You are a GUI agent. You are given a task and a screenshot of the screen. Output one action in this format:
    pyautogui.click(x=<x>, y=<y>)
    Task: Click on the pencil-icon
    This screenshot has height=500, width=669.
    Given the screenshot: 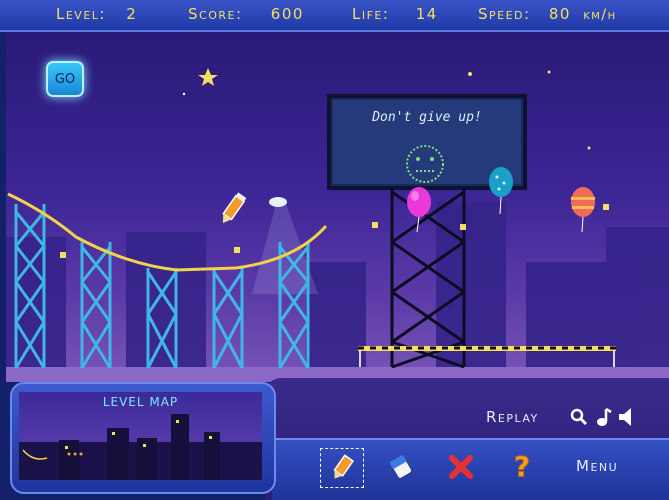 What is the action you would take?
    pyautogui.click(x=344, y=466)
    